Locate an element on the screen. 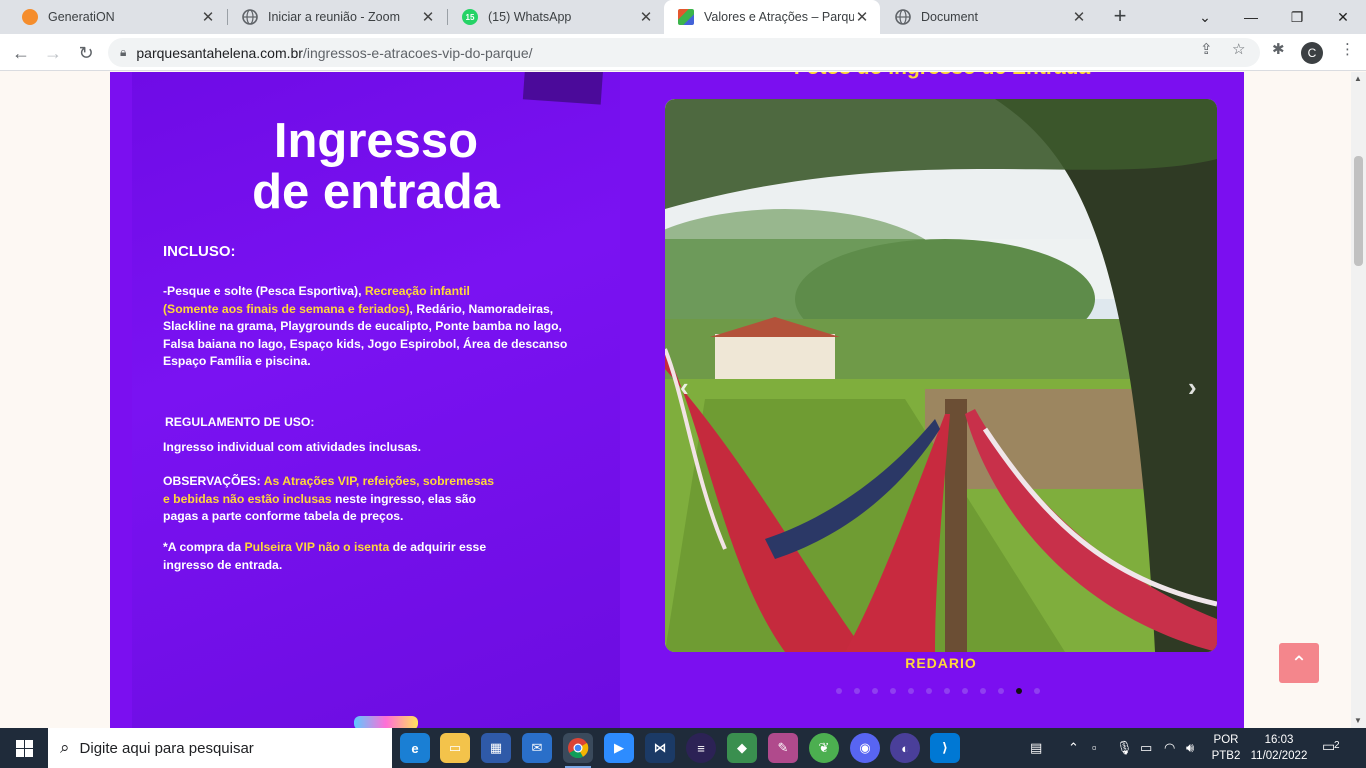  mail-icon: ✉ is located at coordinates (537, 748).